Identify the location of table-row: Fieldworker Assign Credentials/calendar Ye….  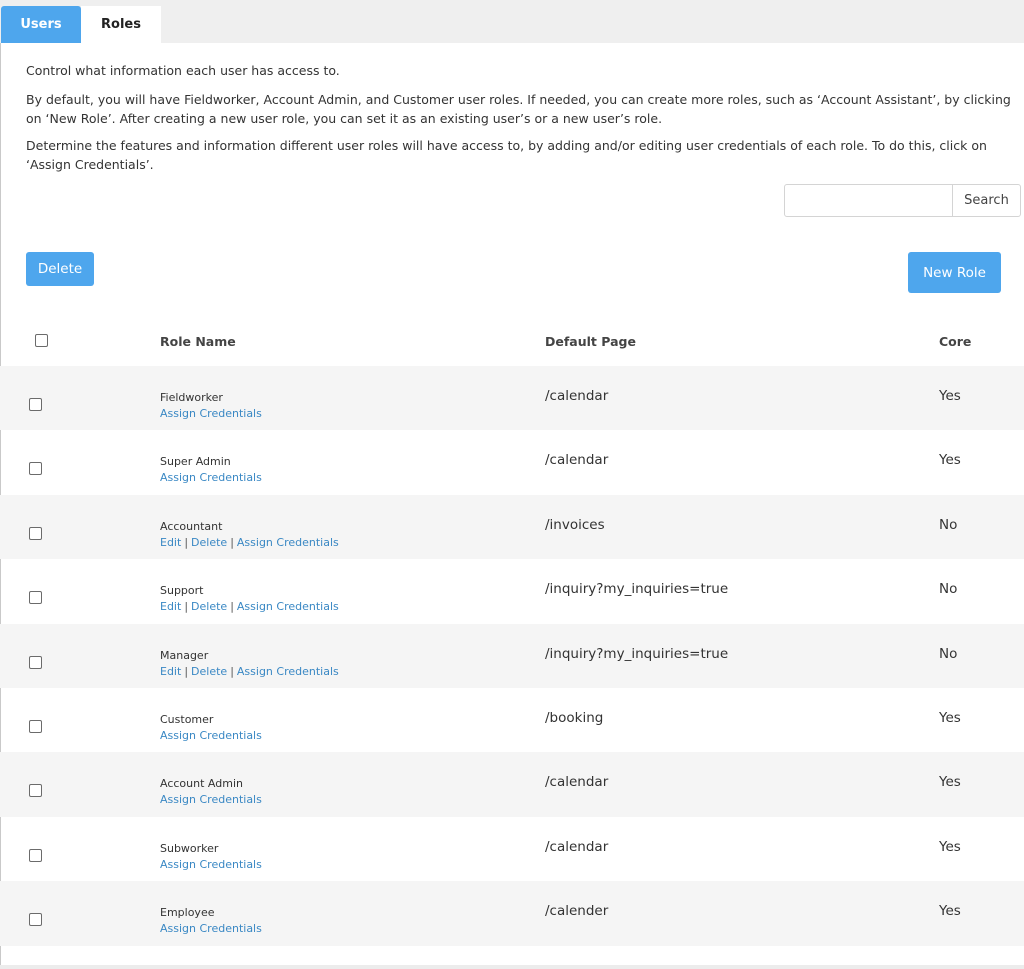
(512, 398).